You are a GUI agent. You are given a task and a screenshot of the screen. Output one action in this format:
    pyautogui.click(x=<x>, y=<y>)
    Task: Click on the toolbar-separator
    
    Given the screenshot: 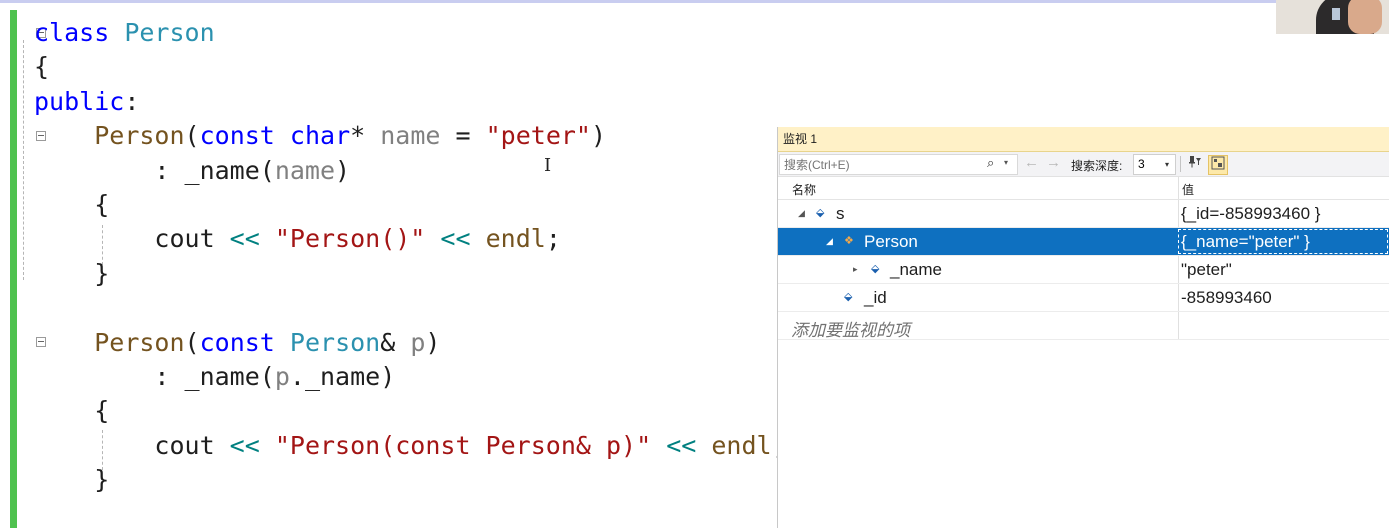 What is the action you would take?
    pyautogui.click(x=1180, y=164)
    